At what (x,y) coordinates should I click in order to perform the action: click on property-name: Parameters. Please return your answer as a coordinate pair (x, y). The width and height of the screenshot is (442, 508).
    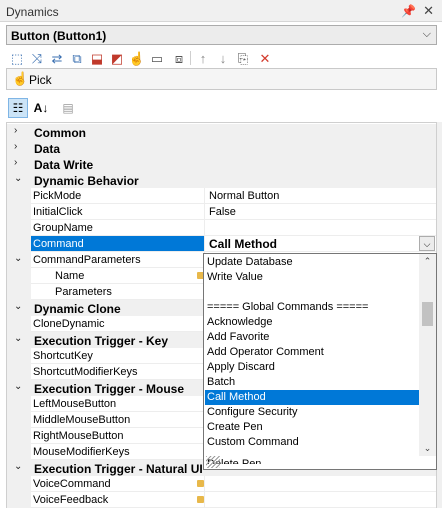
    Looking at the image, I should click on (118, 292).